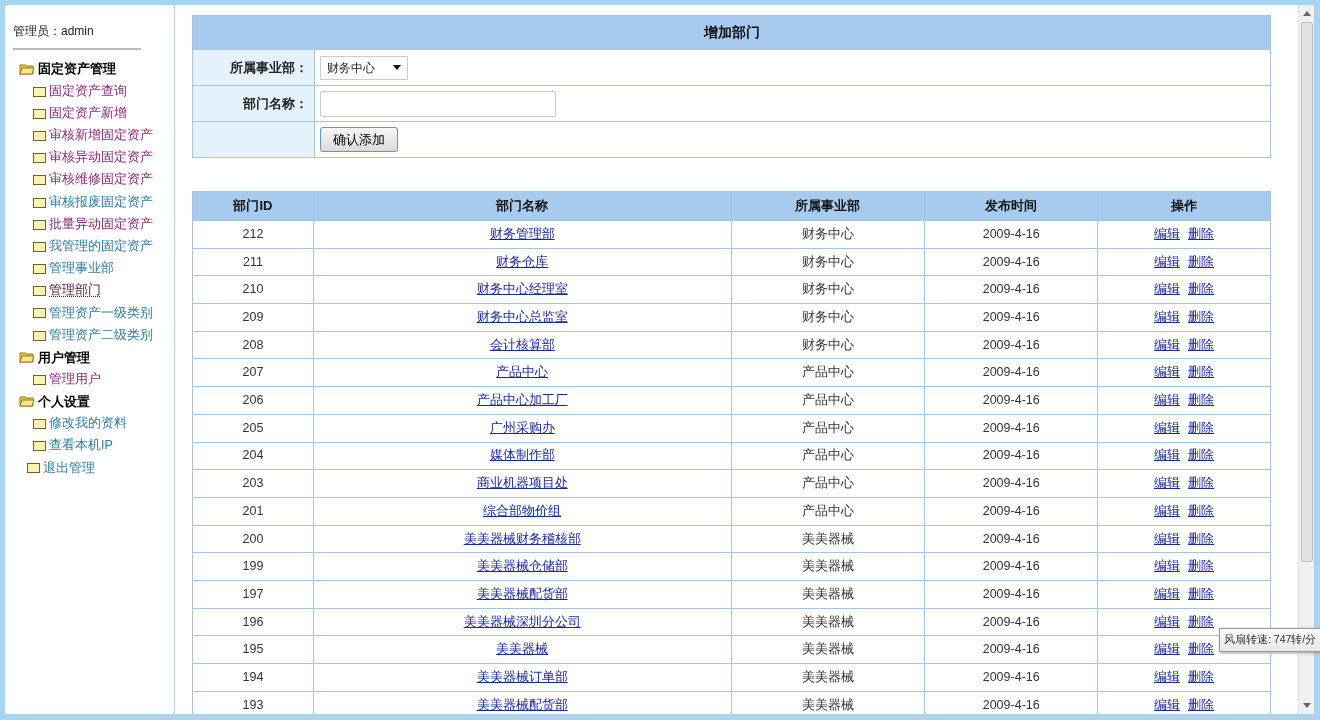  Describe the element at coordinates (522, 289) in the screenshot. I see `department-link: 财务中心经理室` at that location.